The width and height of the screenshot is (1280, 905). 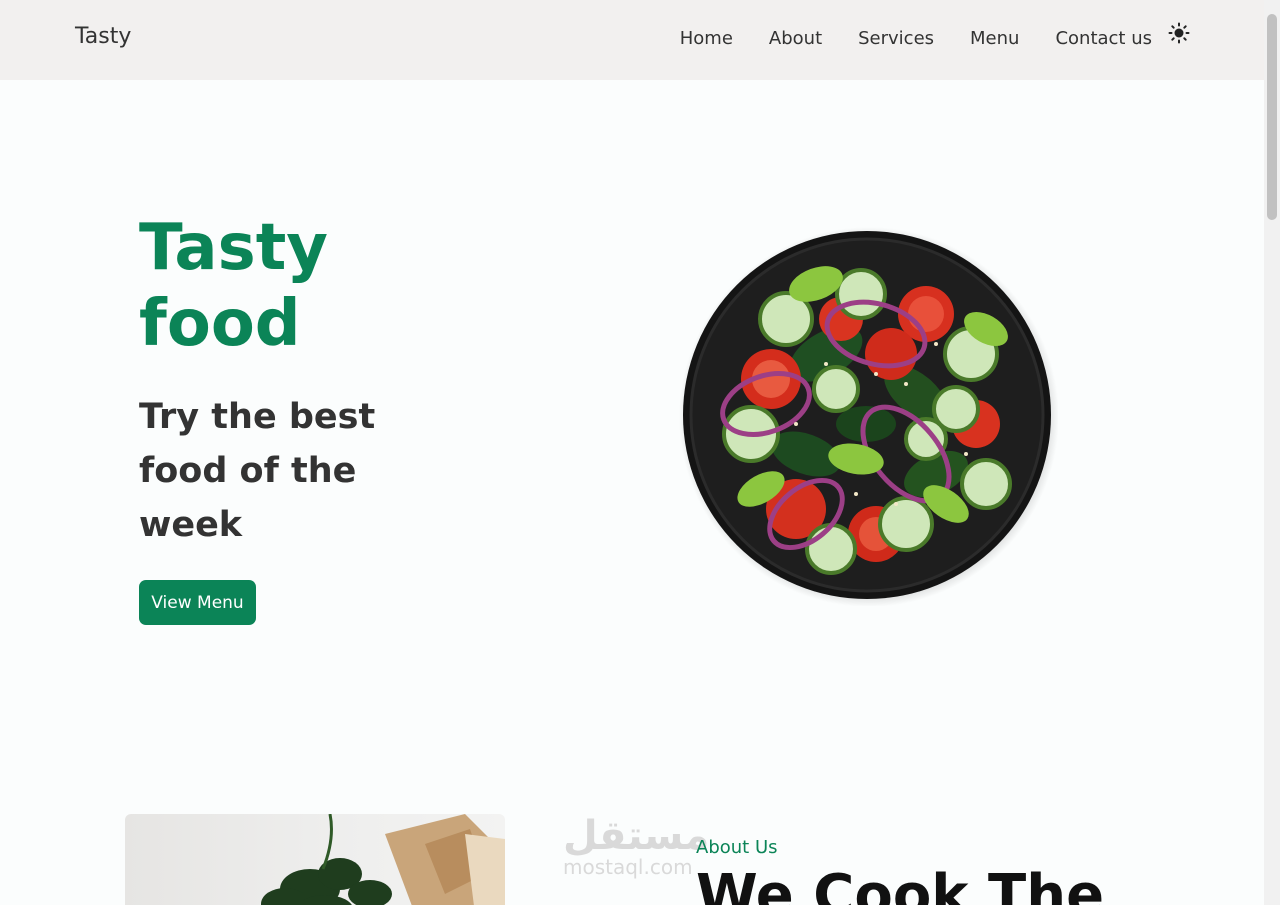 What do you see at coordinates (383, 859) in the screenshot?
I see `herbs-illustration` at bounding box center [383, 859].